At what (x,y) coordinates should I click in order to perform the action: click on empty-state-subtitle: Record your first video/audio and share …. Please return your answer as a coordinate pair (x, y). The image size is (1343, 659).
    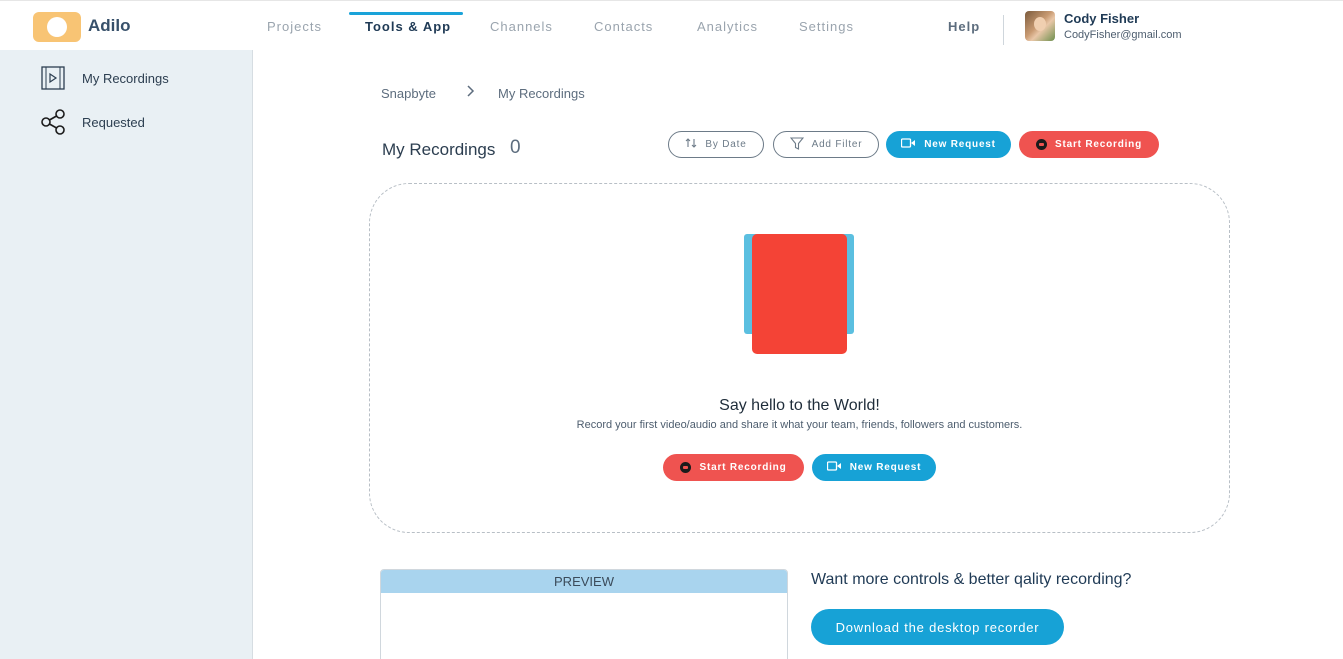
    Looking at the image, I should click on (799, 425).